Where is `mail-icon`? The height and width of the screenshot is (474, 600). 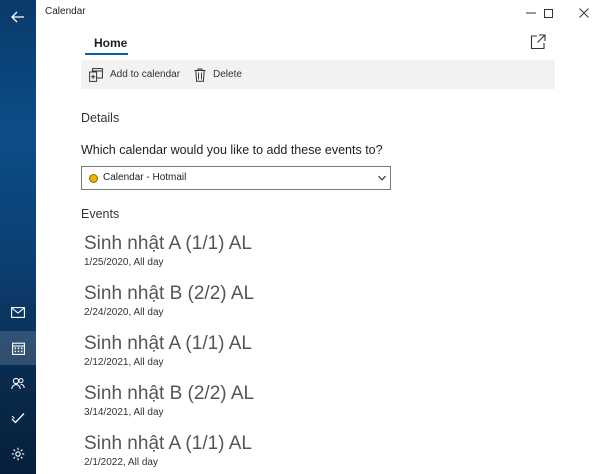
mail-icon is located at coordinates (18, 312).